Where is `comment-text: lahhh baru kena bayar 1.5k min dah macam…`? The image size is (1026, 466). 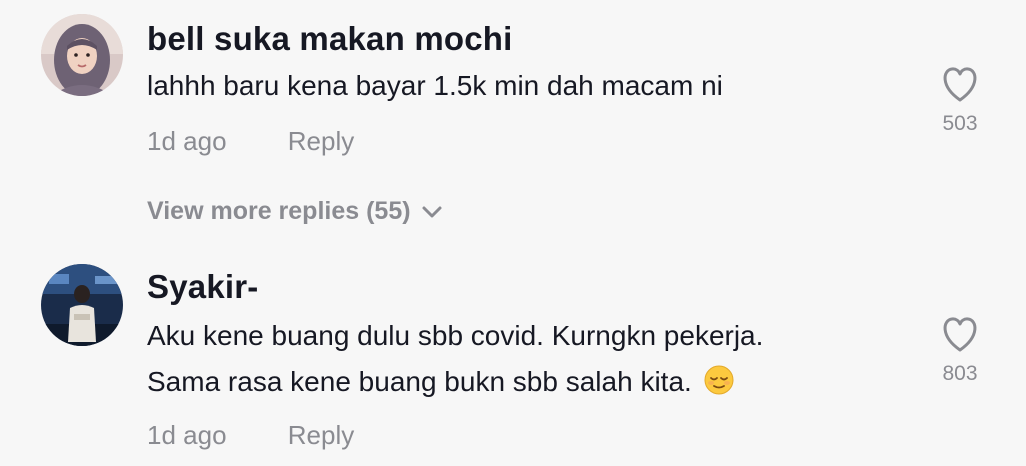
comment-text: lahhh baru kena bayar 1.5k min dah macam… is located at coordinates (435, 86).